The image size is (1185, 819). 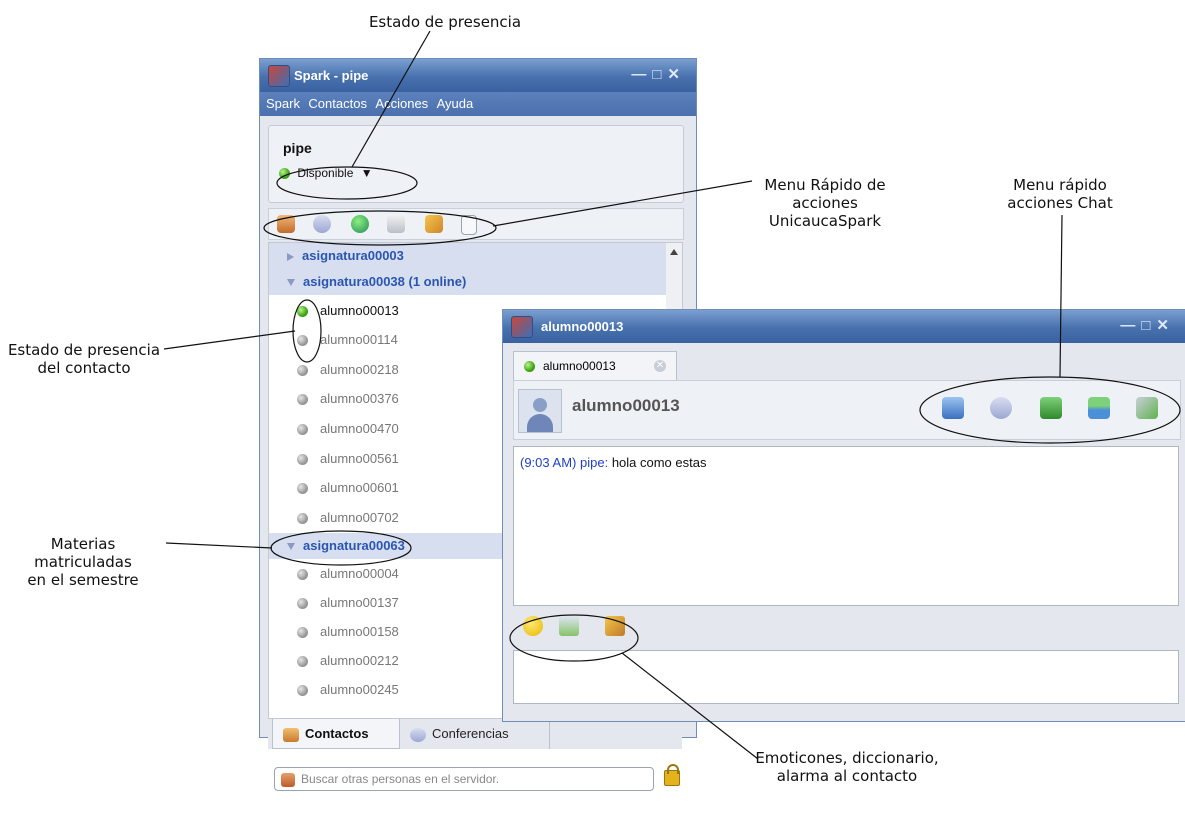 I want to click on status-label: Disponible, so click(x=325, y=173).